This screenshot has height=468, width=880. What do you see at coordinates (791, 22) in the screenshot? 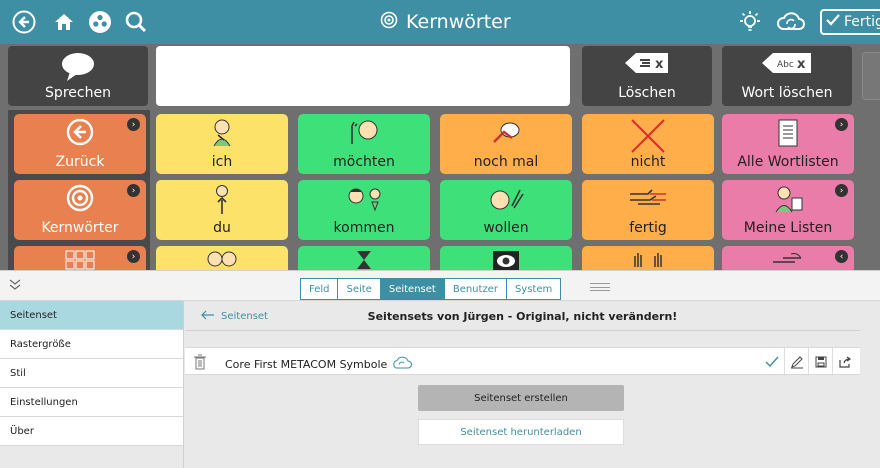
I see `cloud-sync-icon` at bounding box center [791, 22].